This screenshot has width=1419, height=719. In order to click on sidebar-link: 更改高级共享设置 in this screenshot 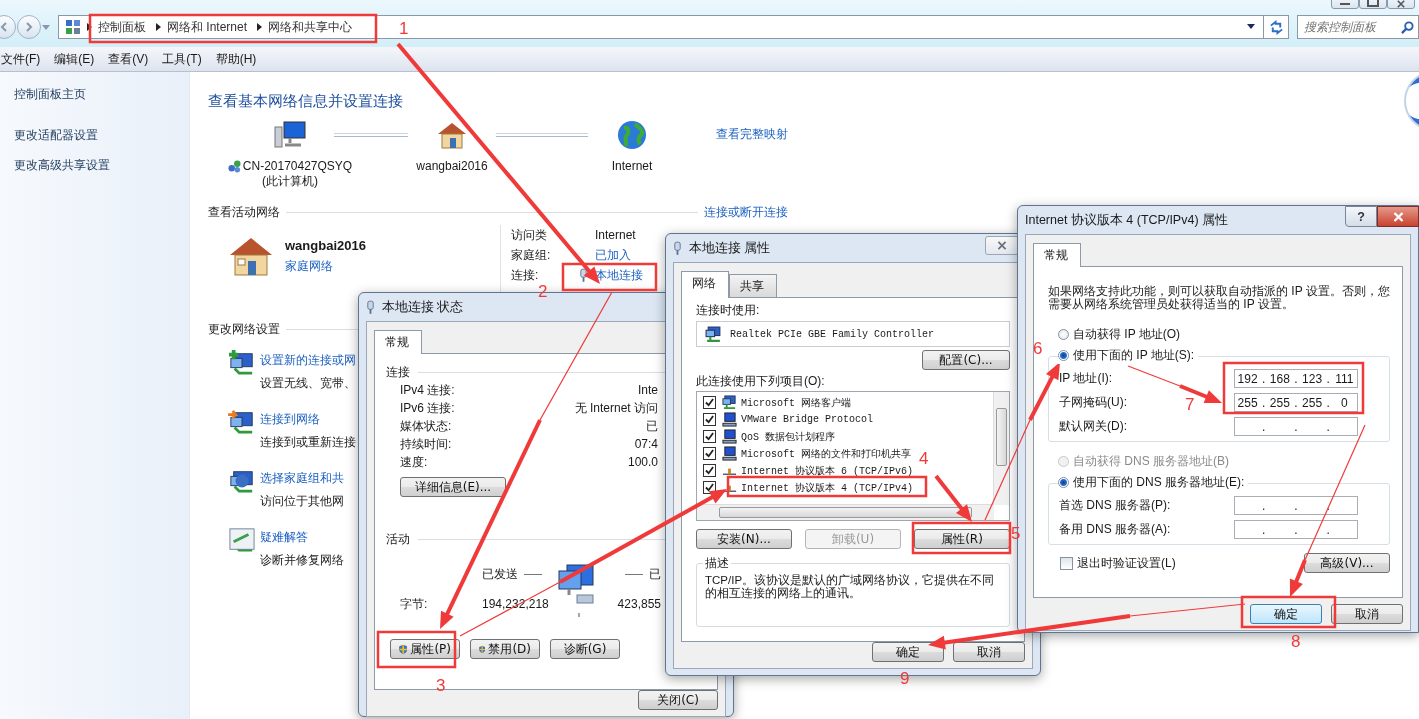, I will do `click(94, 165)`.